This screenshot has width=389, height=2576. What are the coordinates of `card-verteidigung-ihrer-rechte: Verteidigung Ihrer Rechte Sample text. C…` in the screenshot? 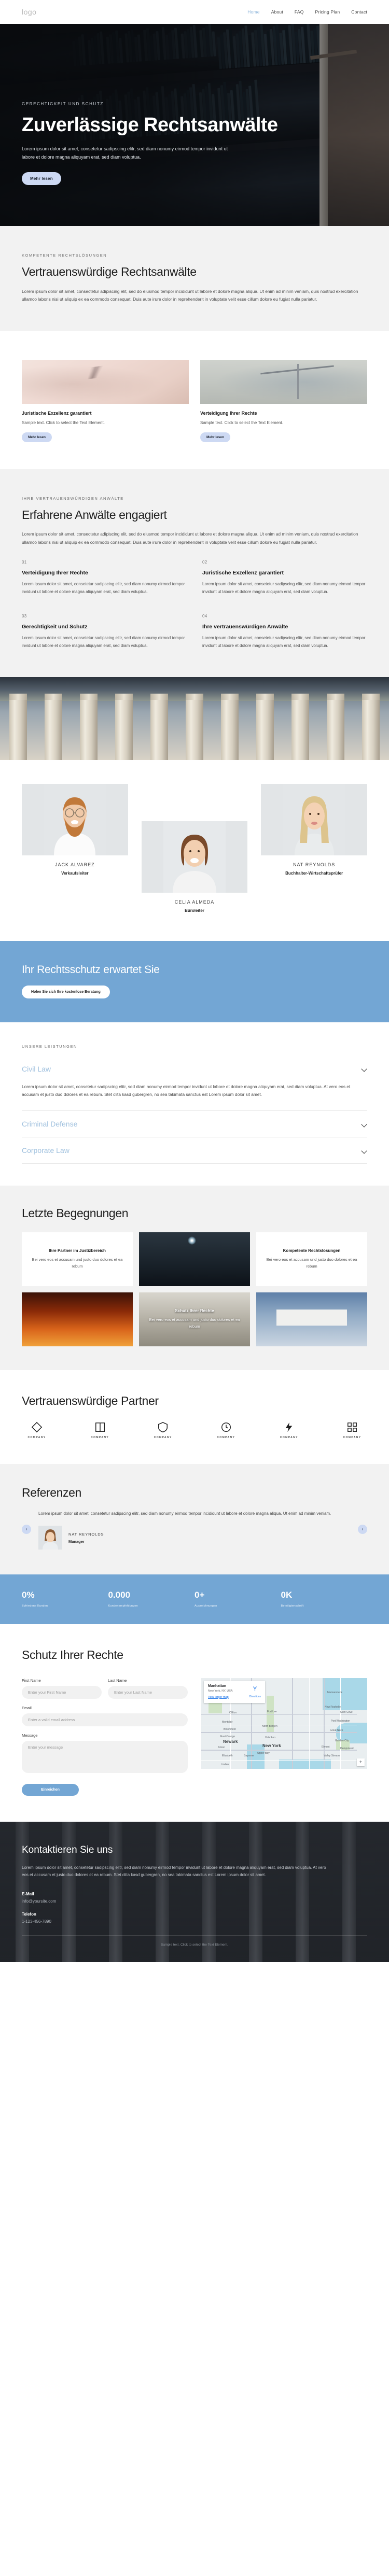 It's located at (283, 400).